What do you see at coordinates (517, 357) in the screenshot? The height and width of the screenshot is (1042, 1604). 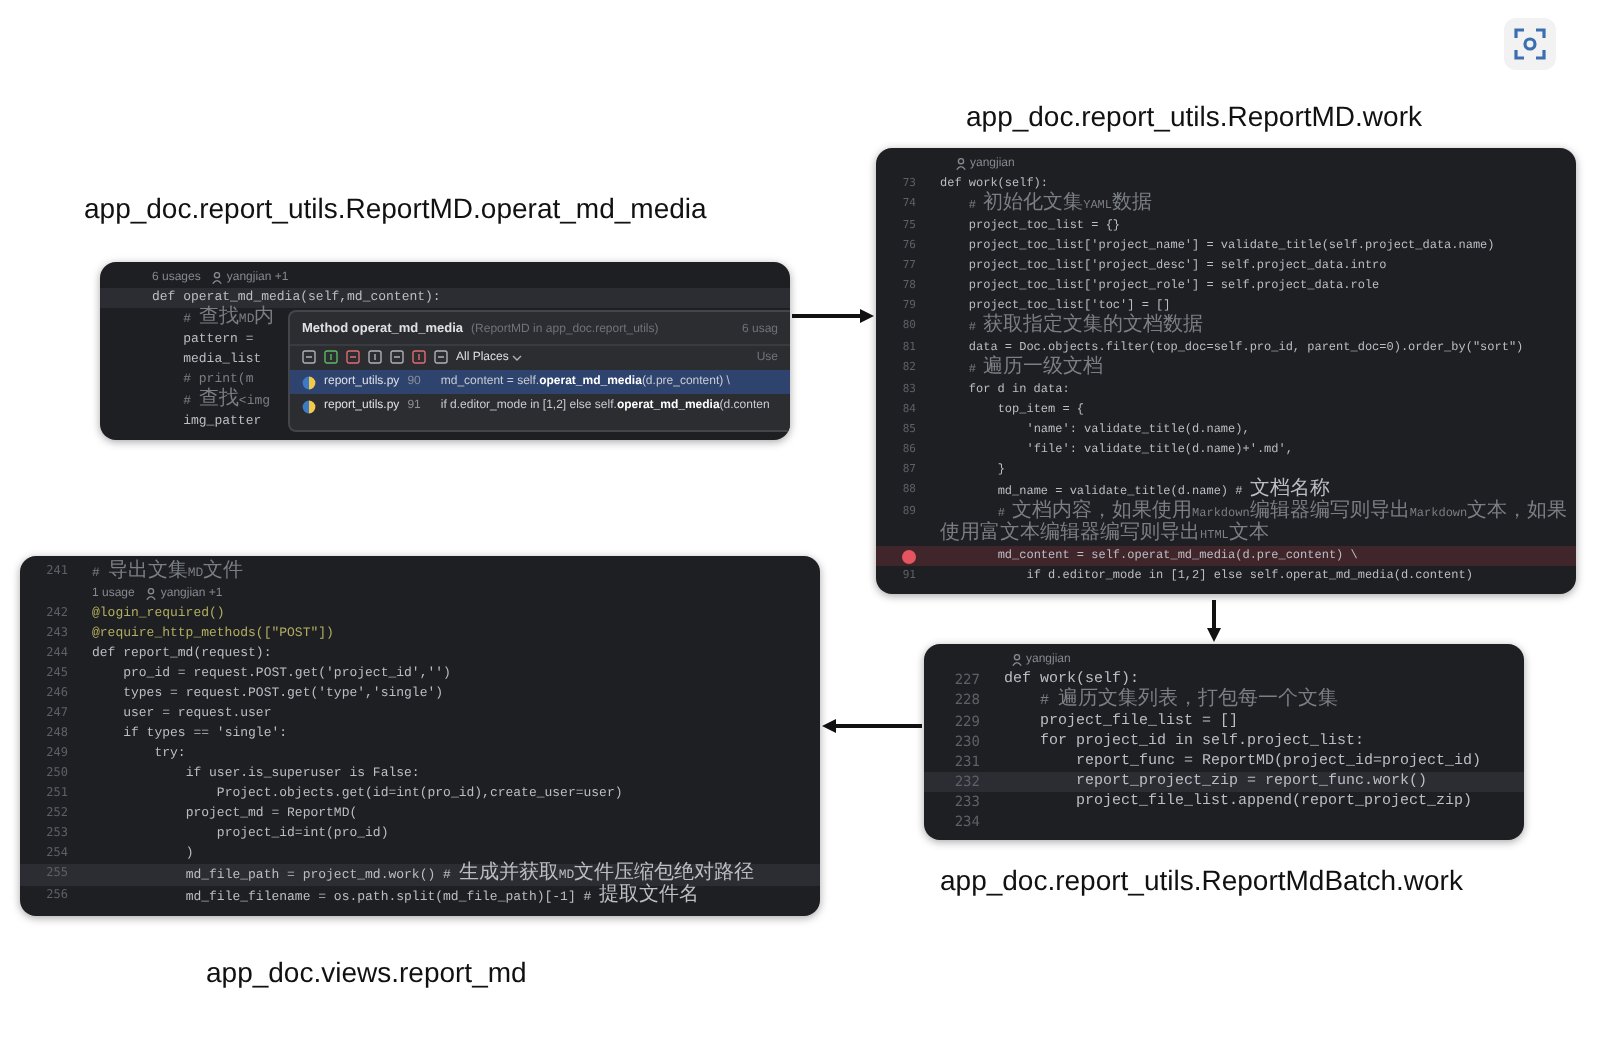 I see `caret-icon` at bounding box center [517, 357].